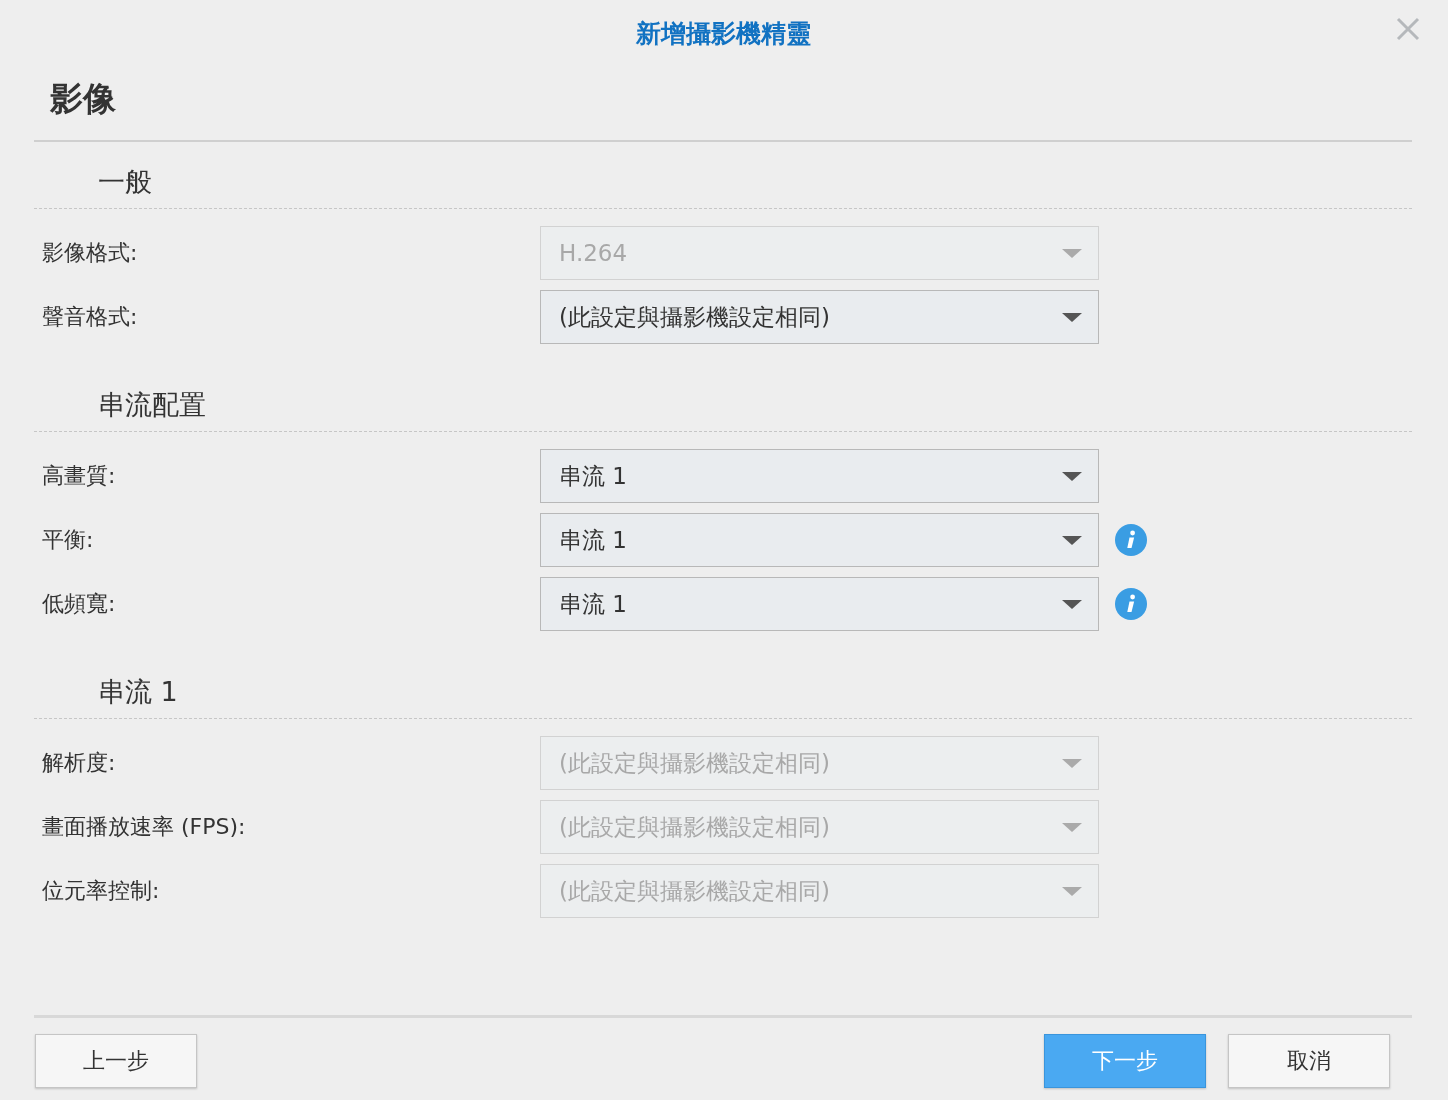  I want to click on dropdown: H.264, so click(819, 253).